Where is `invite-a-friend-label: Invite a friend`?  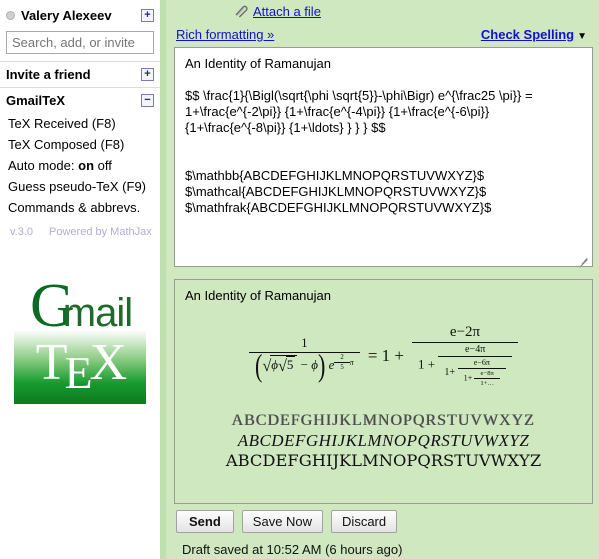
invite-a-friend-label: Invite a friend is located at coordinates (48, 74).